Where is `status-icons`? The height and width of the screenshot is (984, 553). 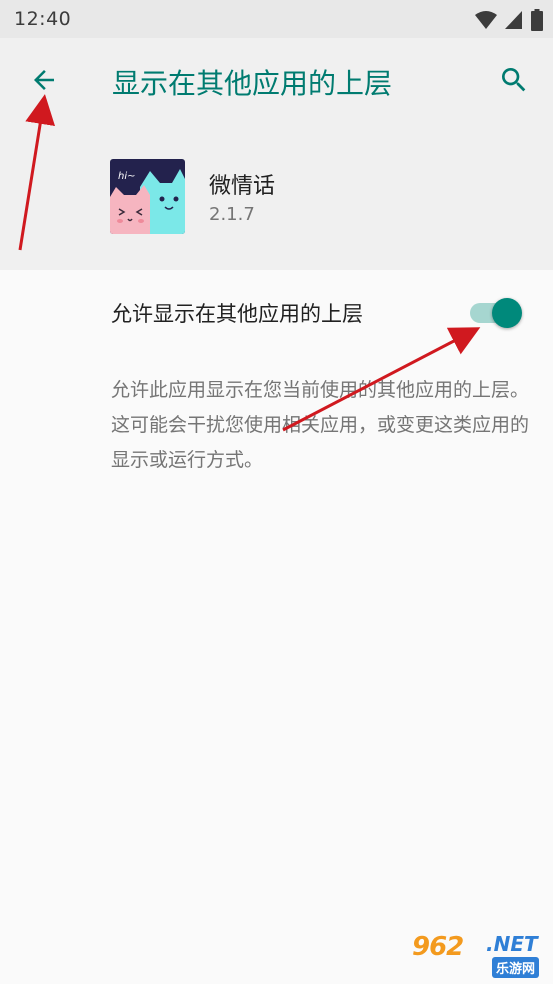 status-icons is located at coordinates (509, 20).